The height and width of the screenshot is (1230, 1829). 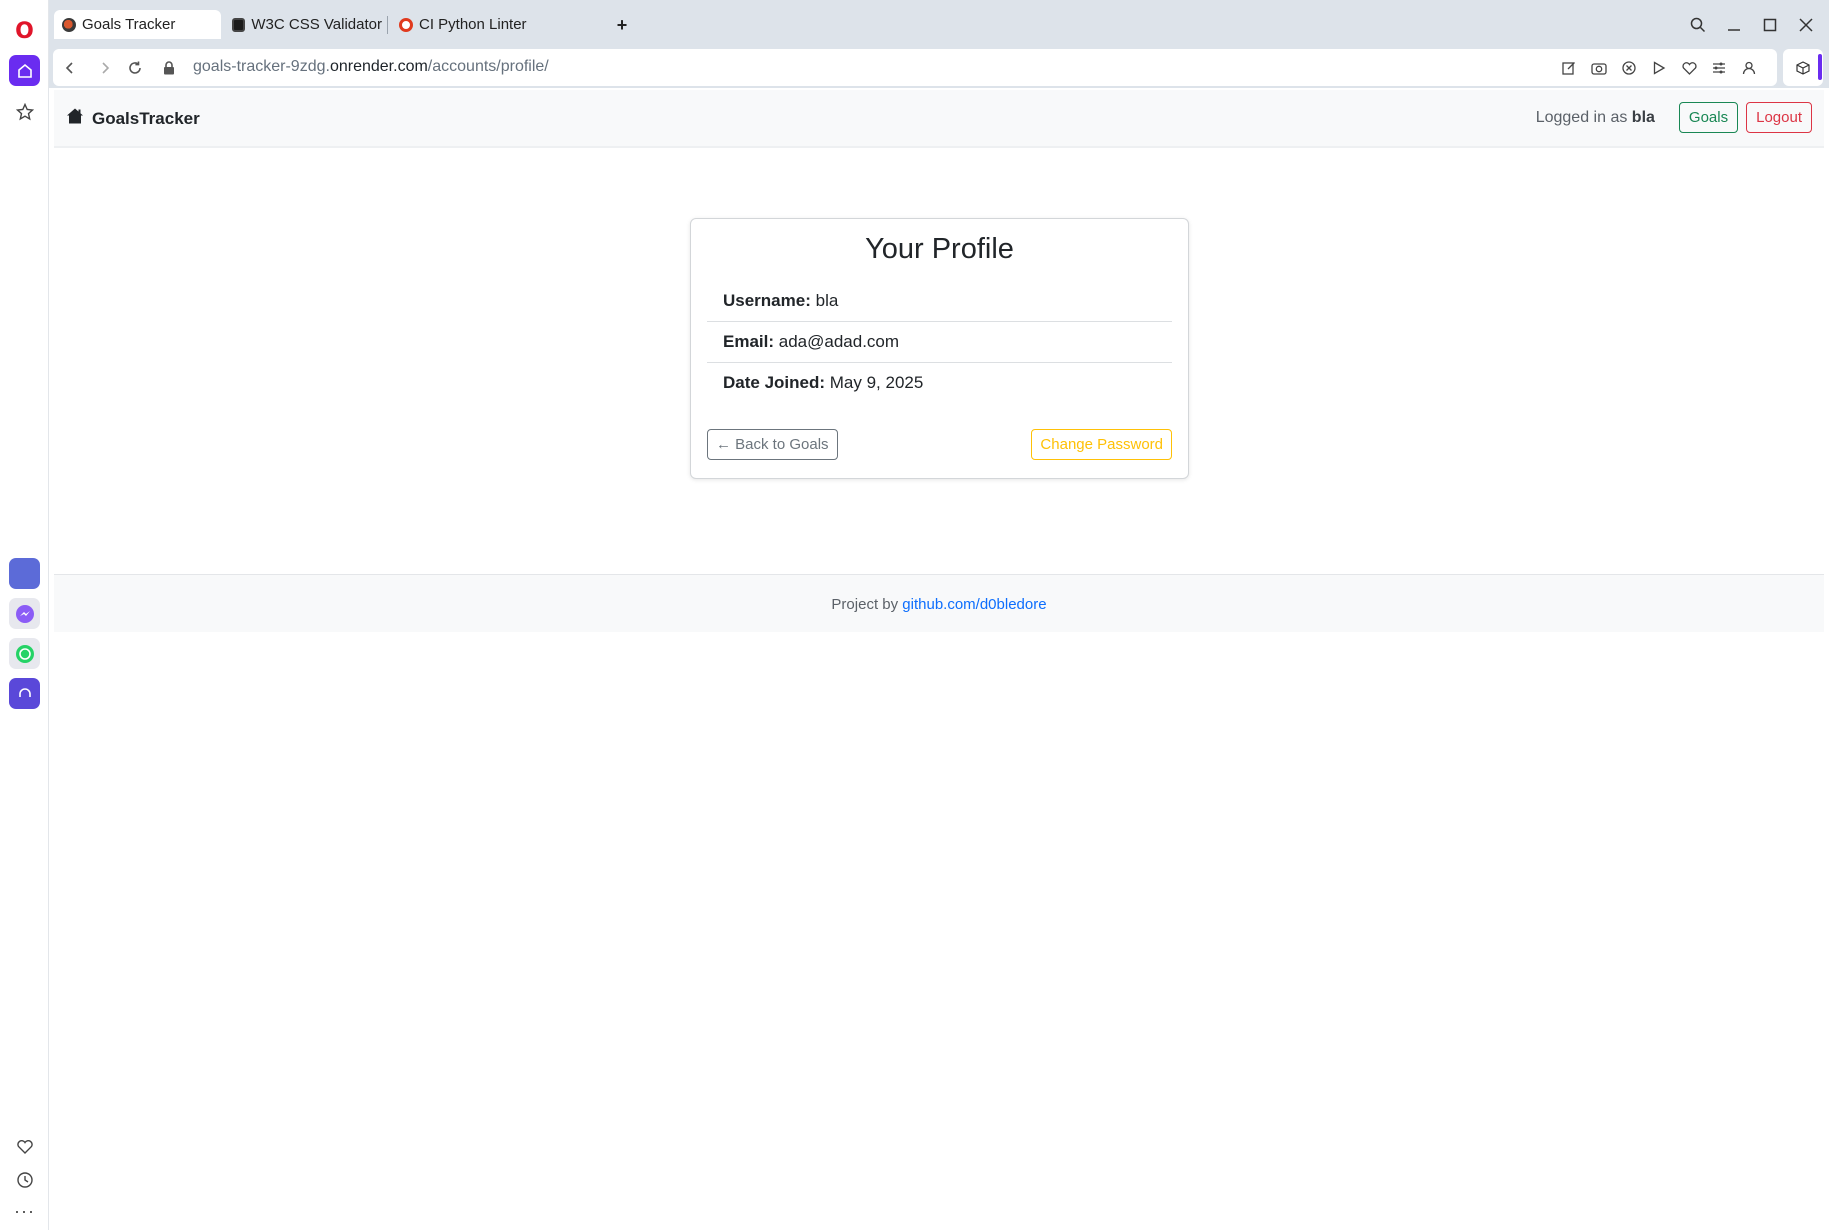 What do you see at coordinates (939, 383) in the screenshot?
I see `profile-row-date-joined: Date Joined: May 9, 2025` at bounding box center [939, 383].